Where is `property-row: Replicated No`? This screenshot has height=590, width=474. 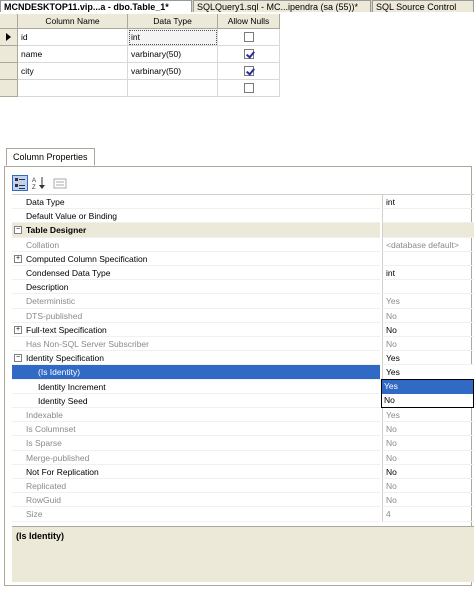
property-row: Replicated No is located at coordinates (243, 486).